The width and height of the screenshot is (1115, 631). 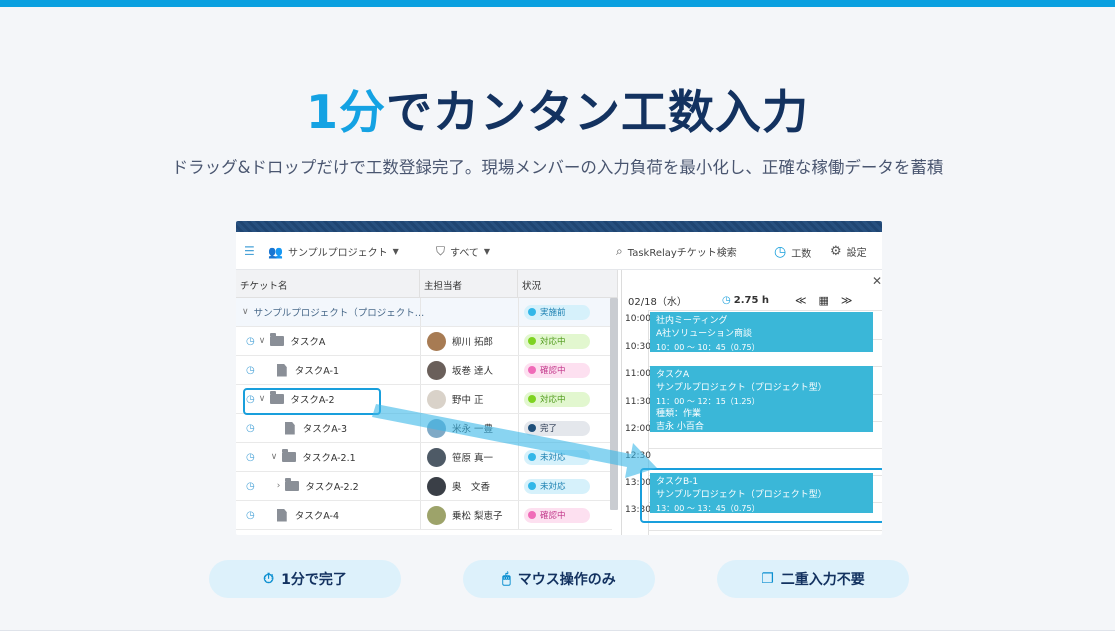 I want to click on filter-icon: ⛉, so click(x=441, y=251).